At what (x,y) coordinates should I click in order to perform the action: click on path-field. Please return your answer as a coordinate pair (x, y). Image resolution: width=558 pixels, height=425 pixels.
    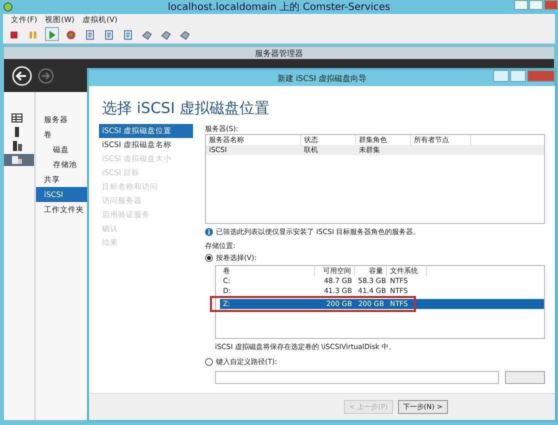
    Looking at the image, I should click on (357, 377).